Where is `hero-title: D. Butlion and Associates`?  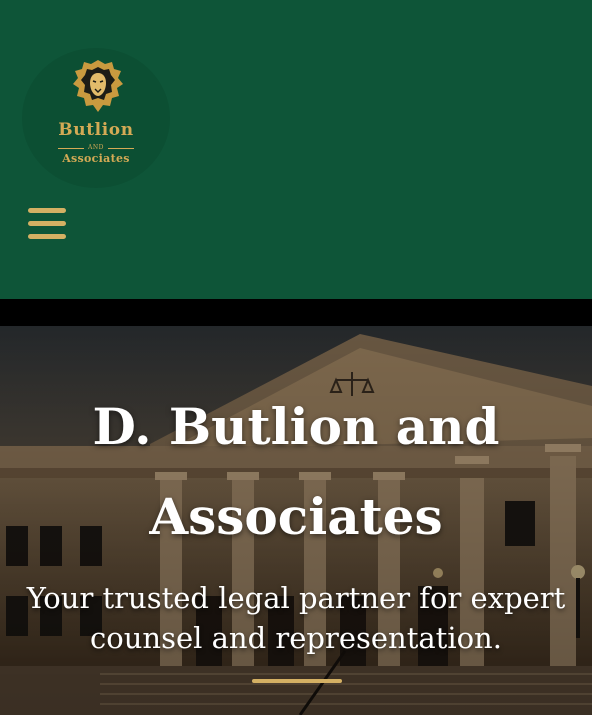
hero-title: D. Butlion and Associates is located at coordinates (296, 471).